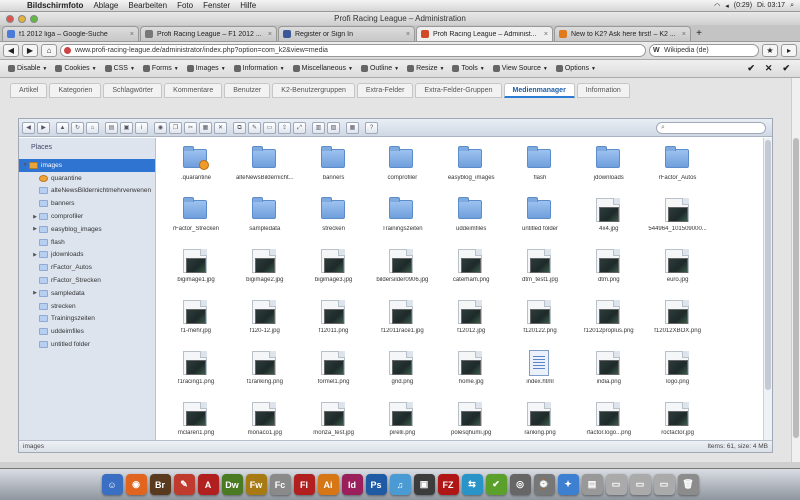  What do you see at coordinates (609, 370) in the screenshot?
I see `file-item: india.png` at bounding box center [609, 370].